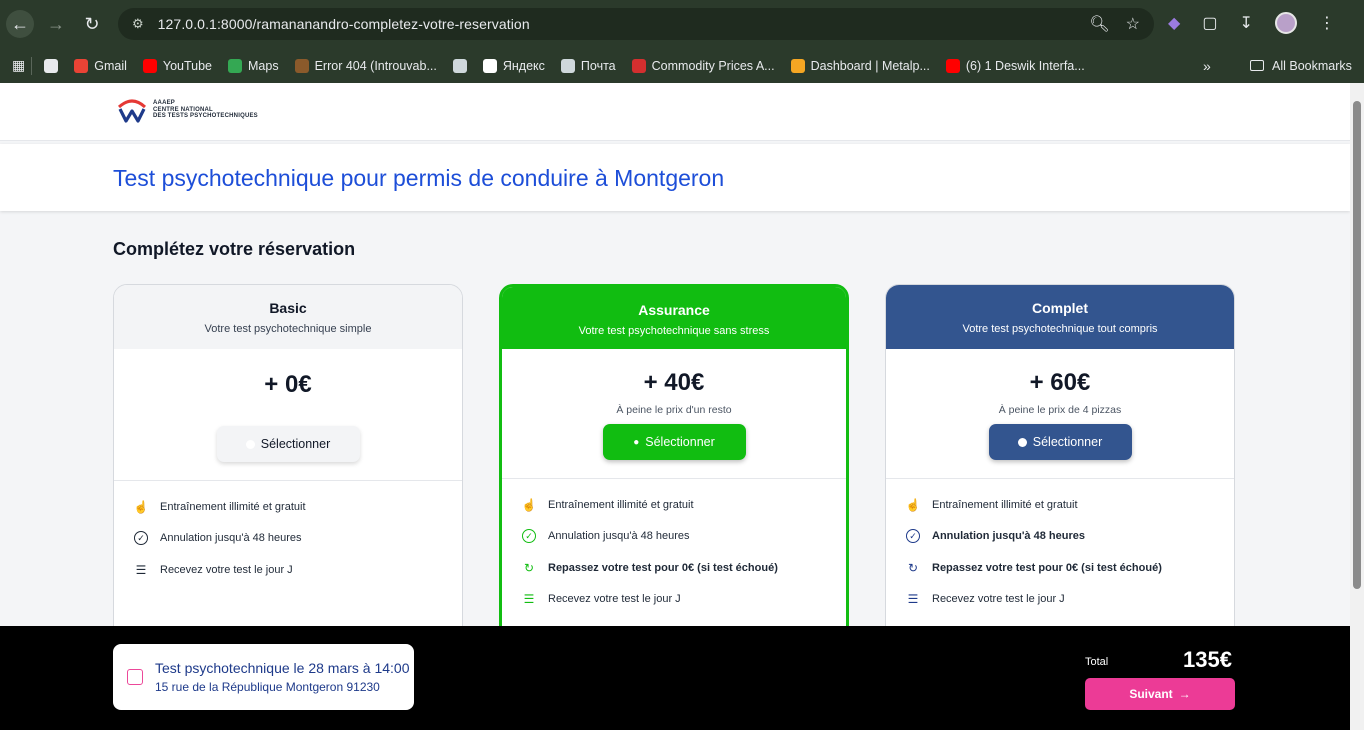 This screenshot has width=1364, height=730. Describe the element at coordinates (138, 24) in the screenshot. I see `site-info-icon: ⚙` at that location.